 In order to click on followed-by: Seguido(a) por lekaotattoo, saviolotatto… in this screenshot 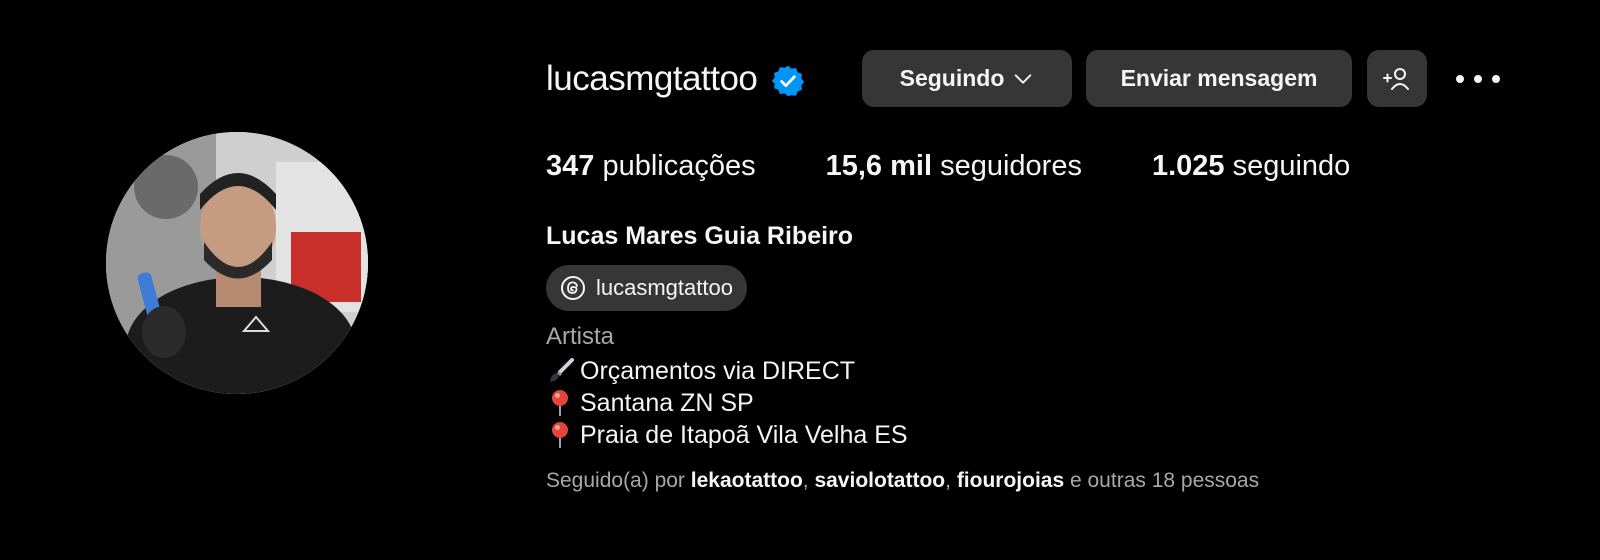, I will do `click(902, 481)`.